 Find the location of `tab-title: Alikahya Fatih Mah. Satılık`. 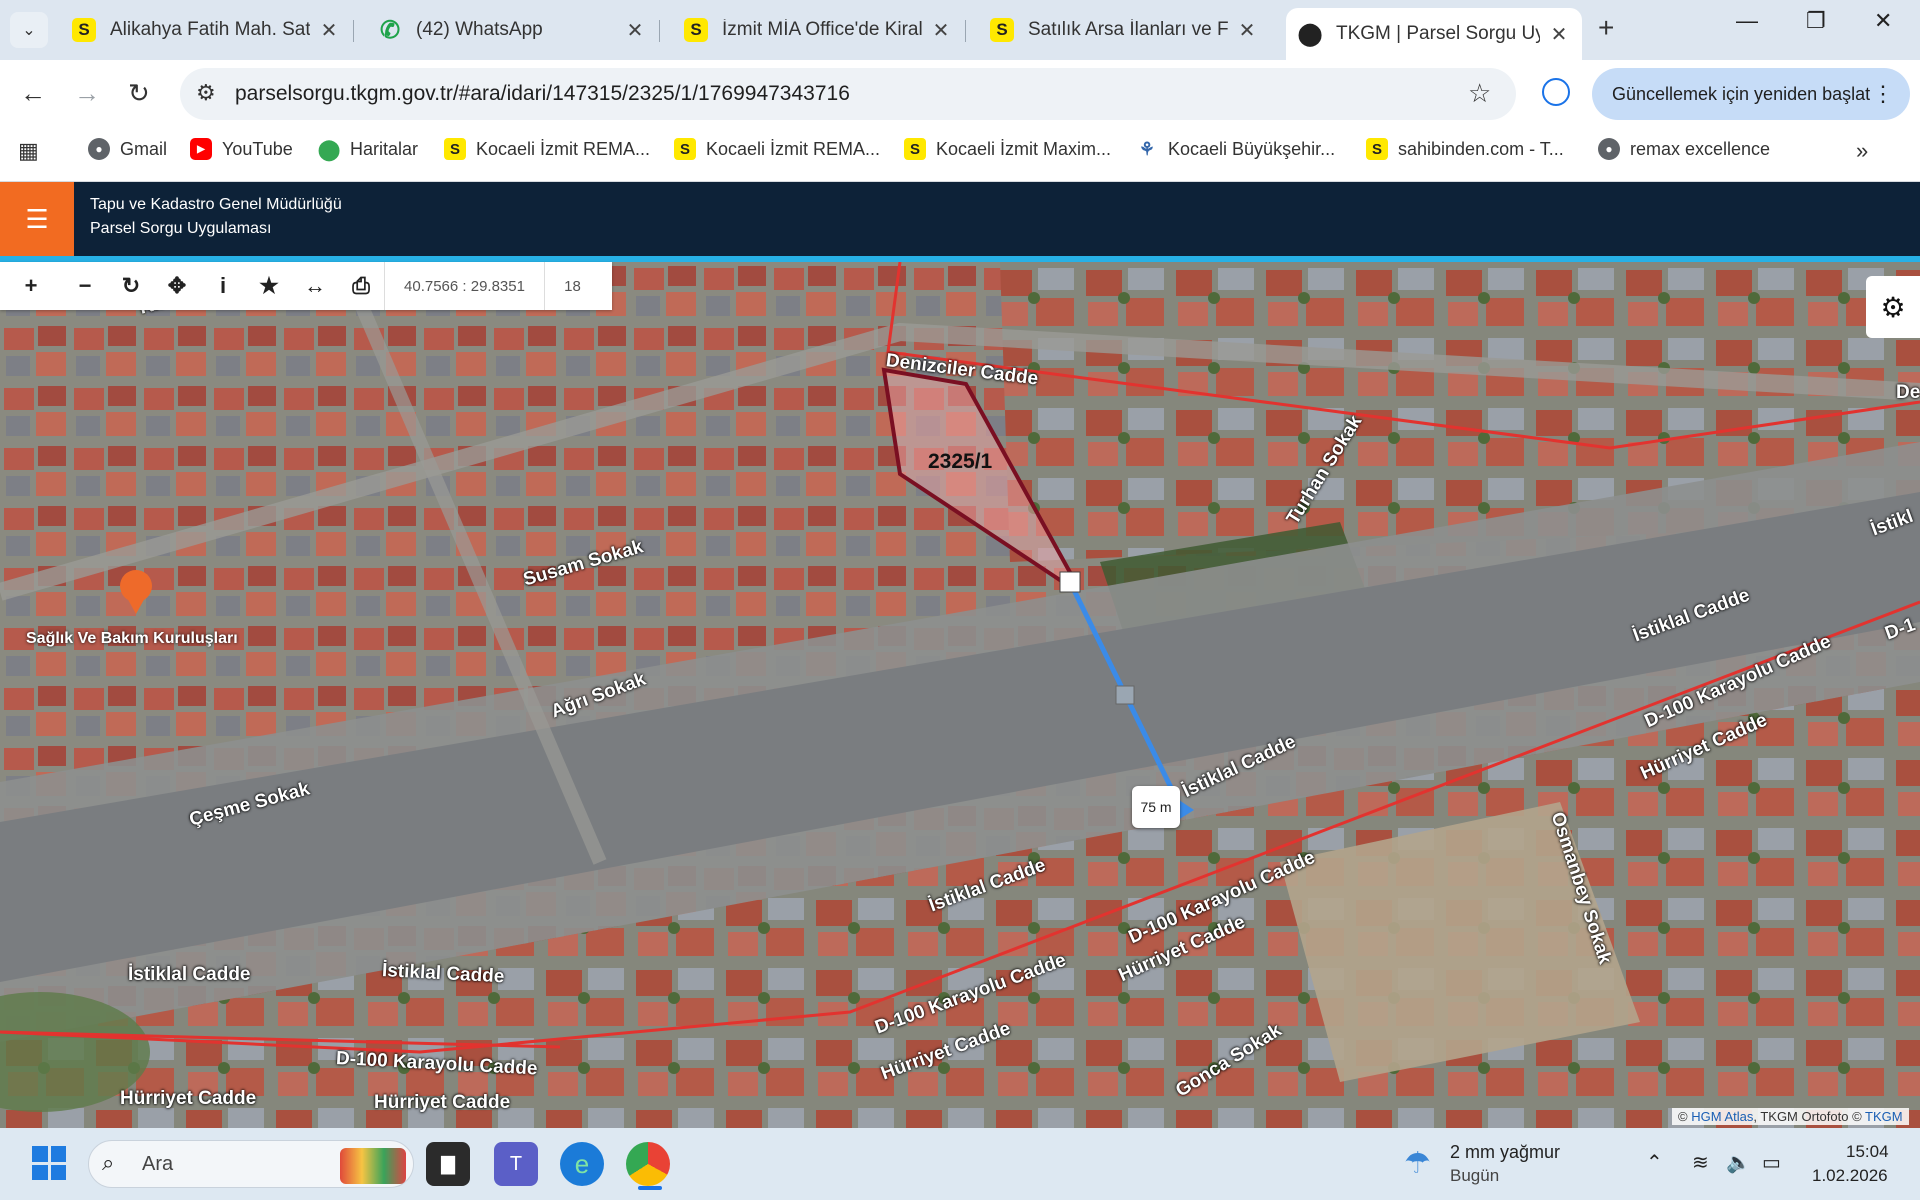

tab-title: Alikahya Fatih Mah. Satılık is located at coordinates (210, 29).